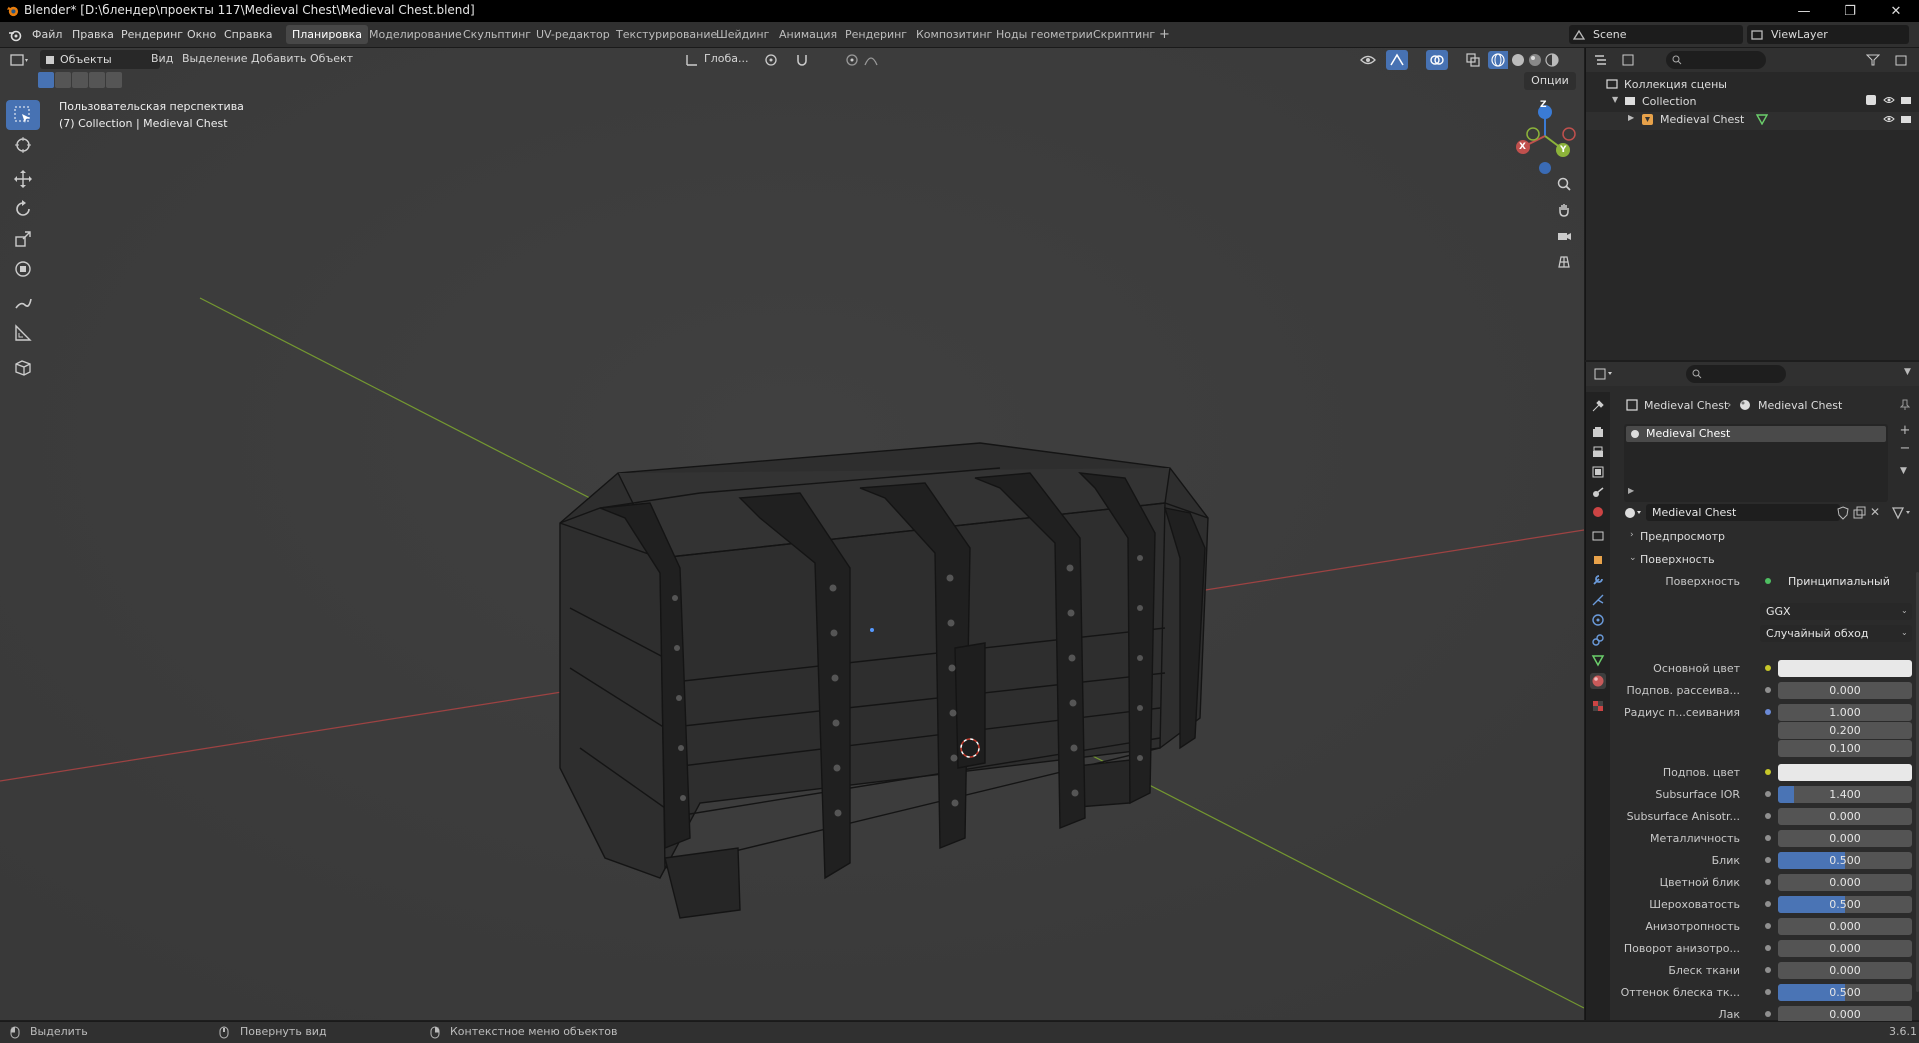  I want to click on tool-measure, so click(23, 333).